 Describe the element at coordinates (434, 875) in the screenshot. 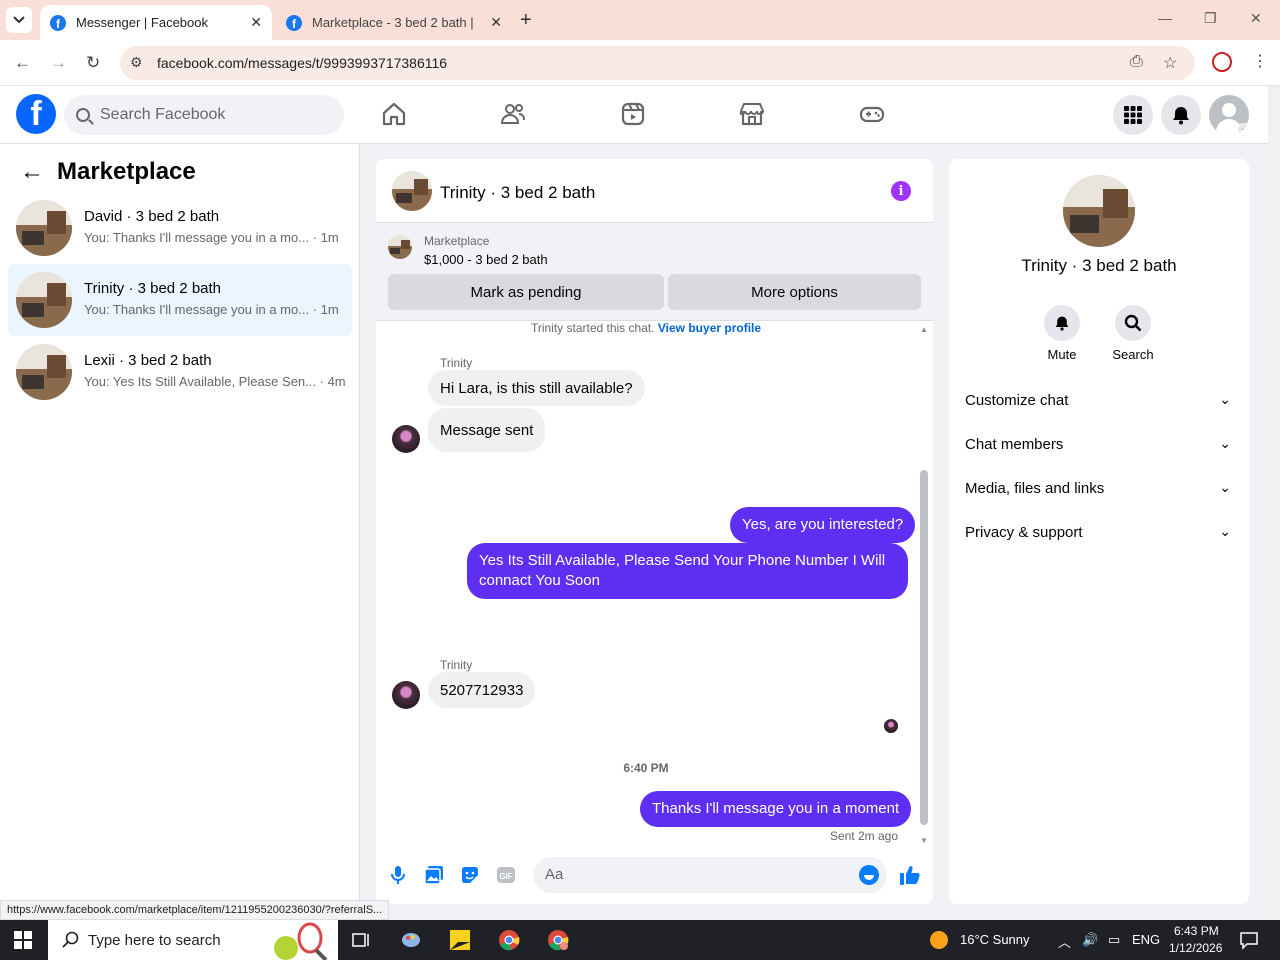

I see `photo-icon` at that location.